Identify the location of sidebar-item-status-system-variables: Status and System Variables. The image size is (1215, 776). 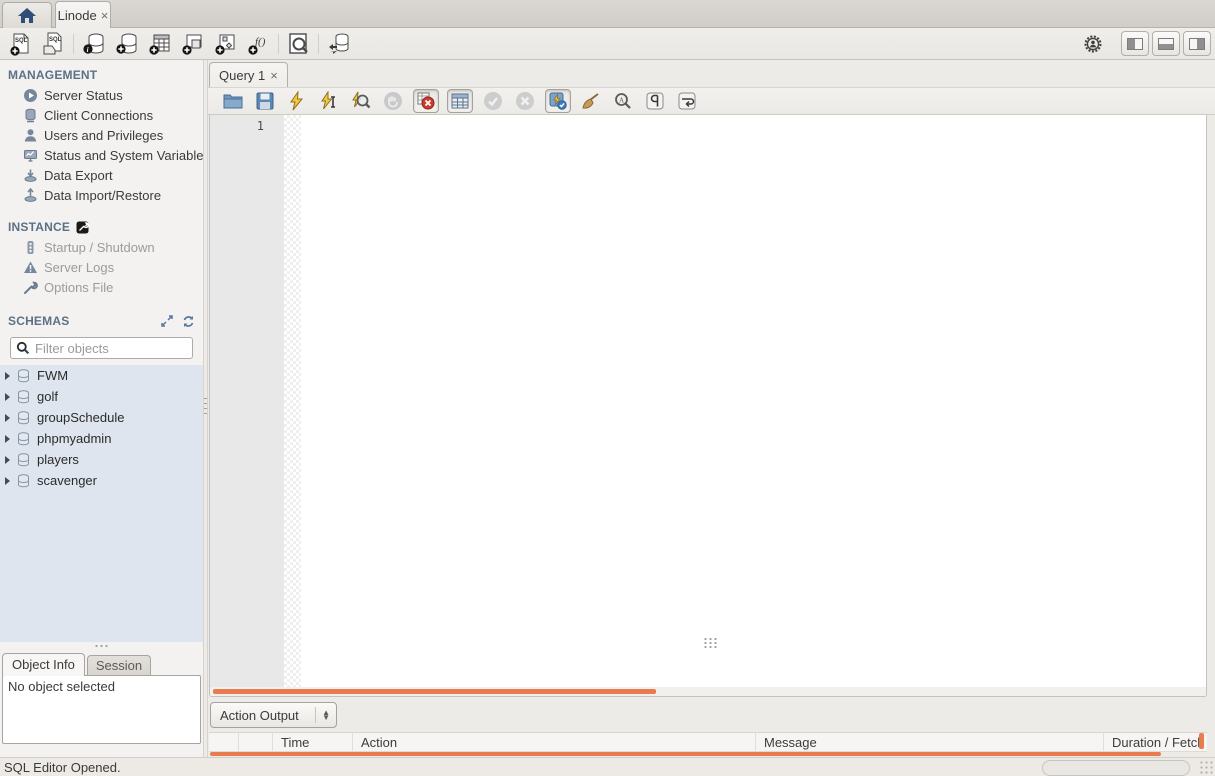
(101, 155).